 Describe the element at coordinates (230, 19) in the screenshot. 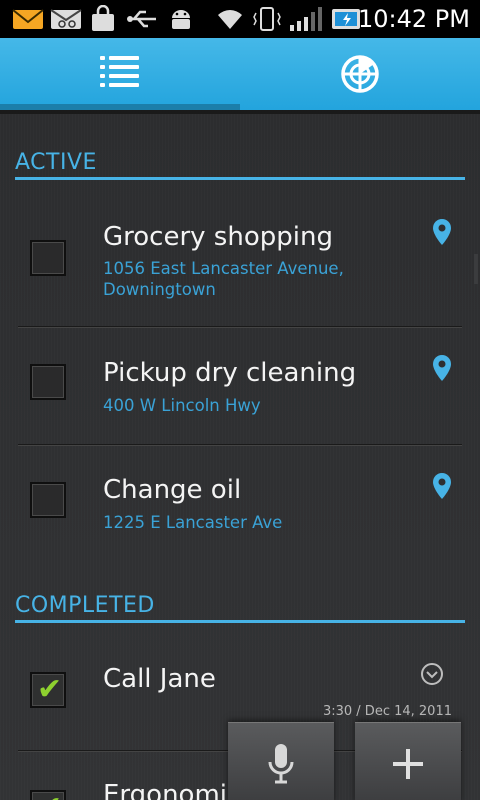

I see `wifi-icon` at that location.